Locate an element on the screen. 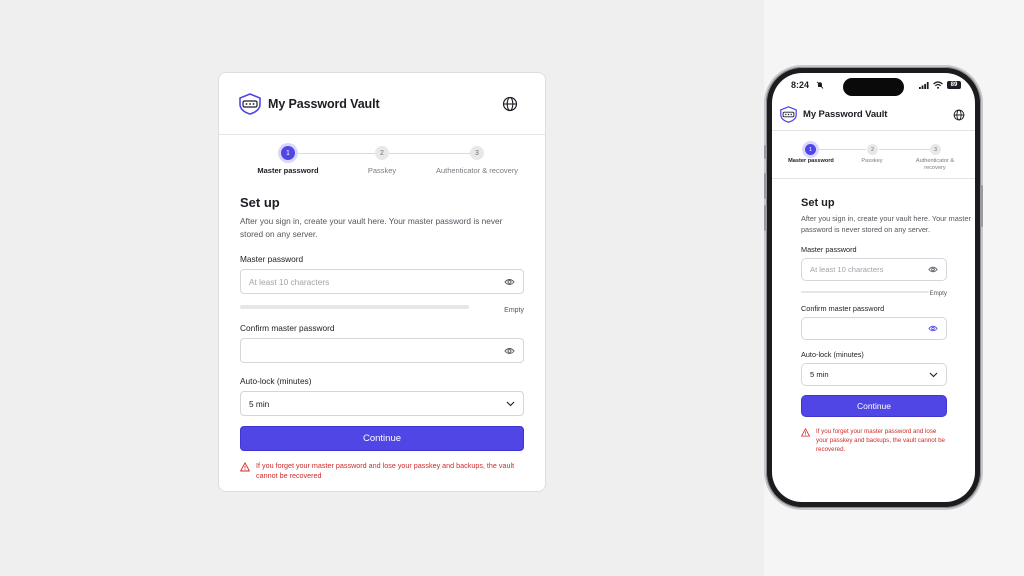 Image resolution: width=1024 pixels, height=576 pixels. status-time: 8:24 is located at coordinates (800, 85).